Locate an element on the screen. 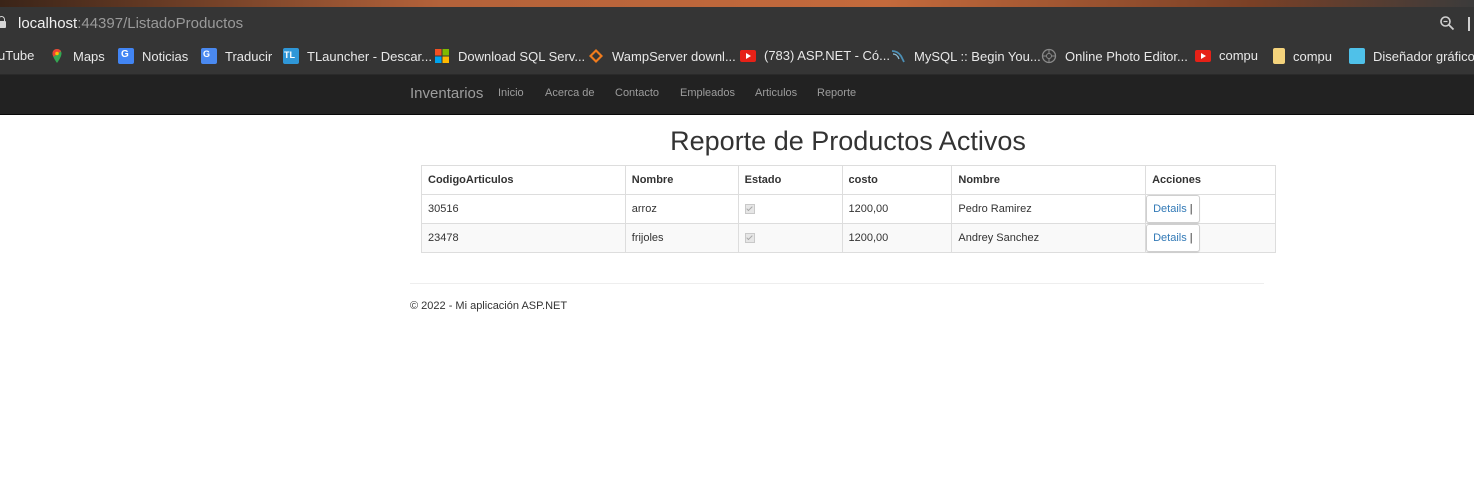  column-header: Estado is located at coordinates (790, 180).